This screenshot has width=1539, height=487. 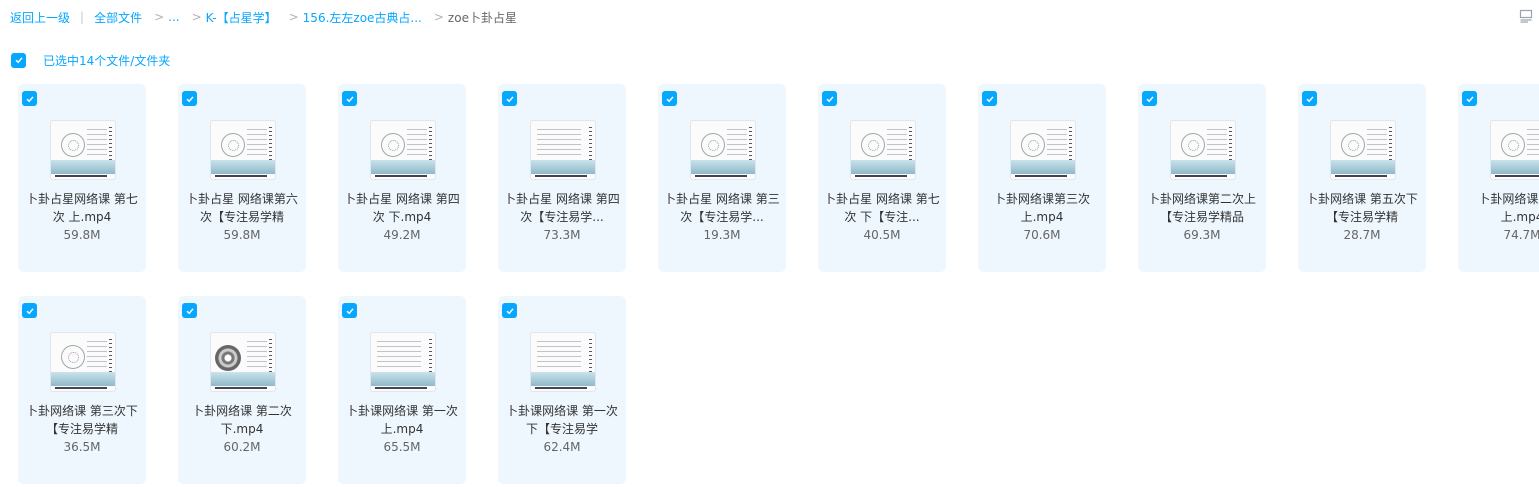 I want to click on file-name: 卜卦网络课 第五次下【专注易学精, so click(x=1362, y=208).